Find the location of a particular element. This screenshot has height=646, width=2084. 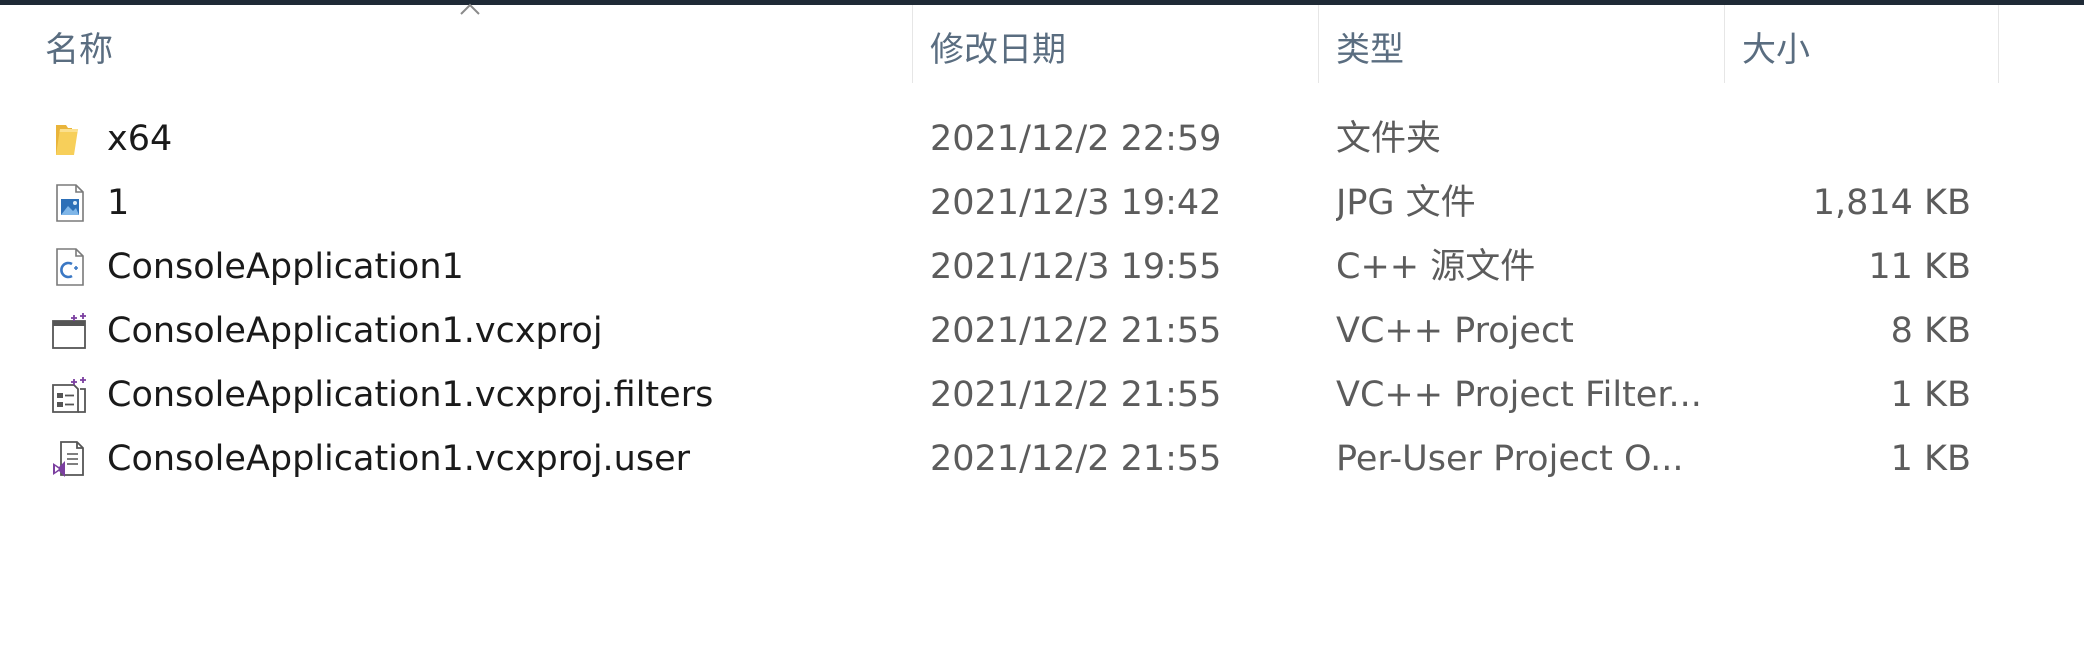

file-name: 1 is located at coordinates (118, 203).